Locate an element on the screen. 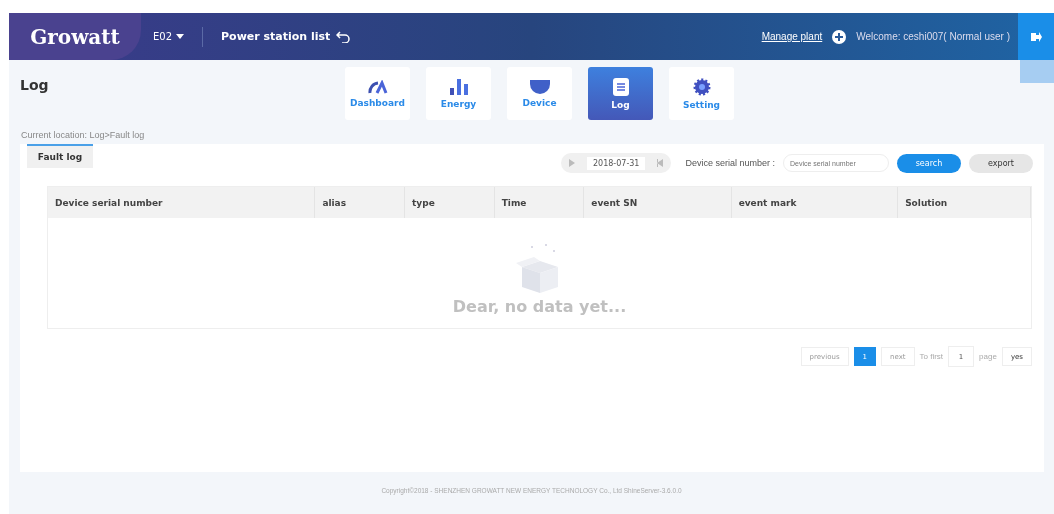  column-header: type is located at coordinates (450, 202).